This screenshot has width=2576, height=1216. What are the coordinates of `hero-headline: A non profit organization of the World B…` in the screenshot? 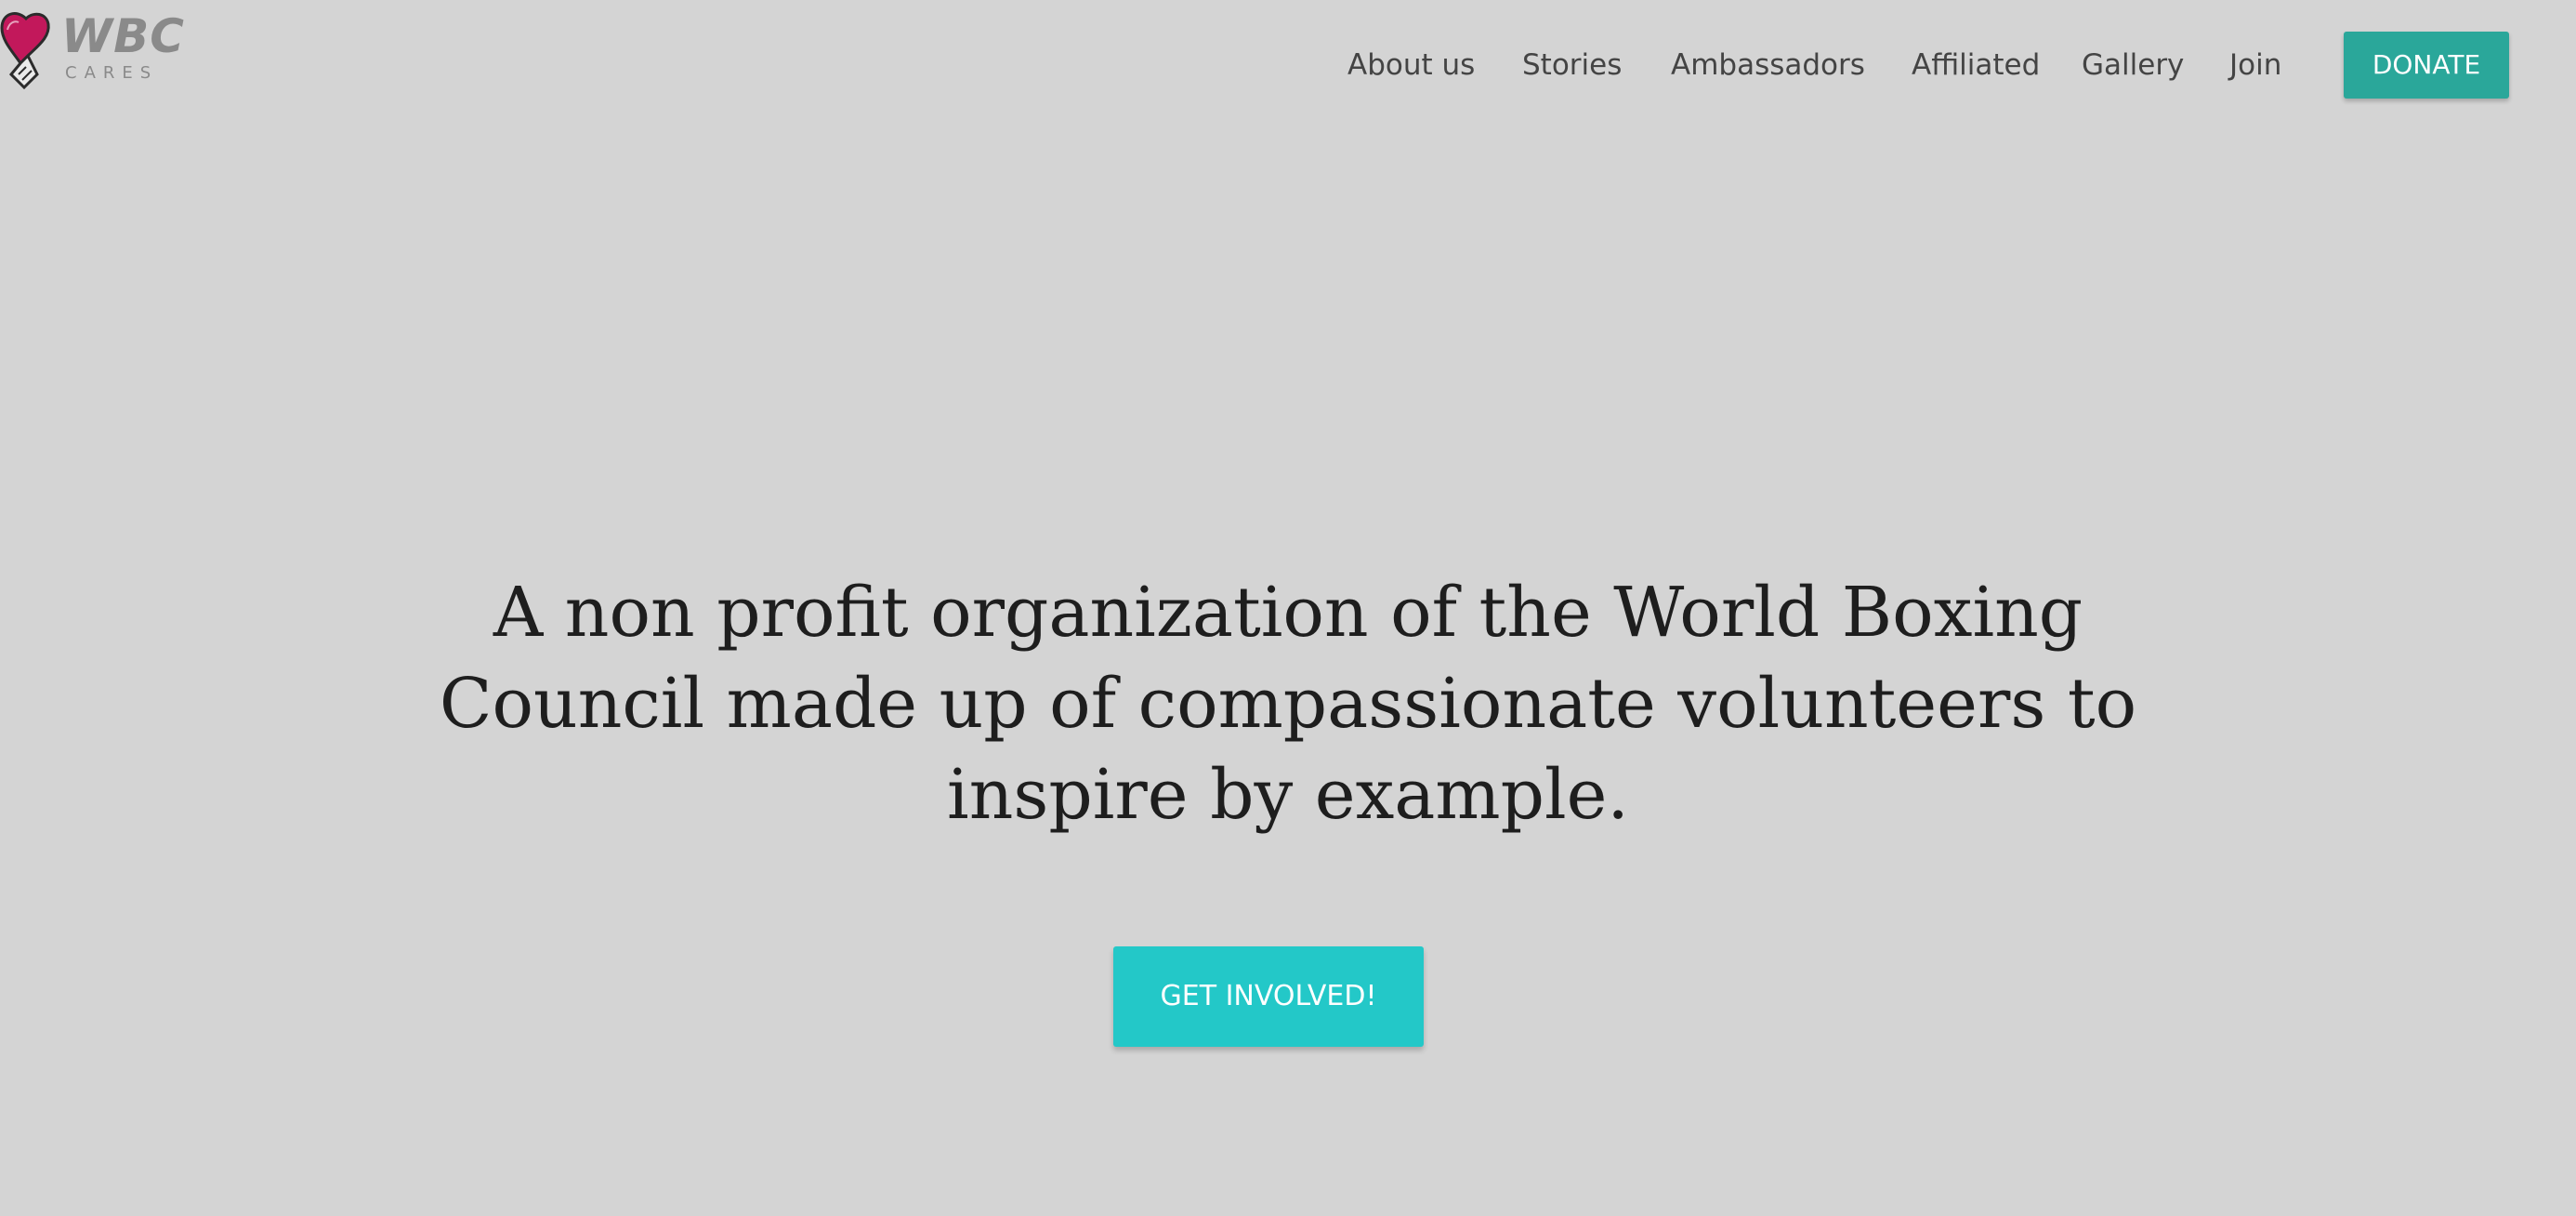 It's located at (1288, 704).